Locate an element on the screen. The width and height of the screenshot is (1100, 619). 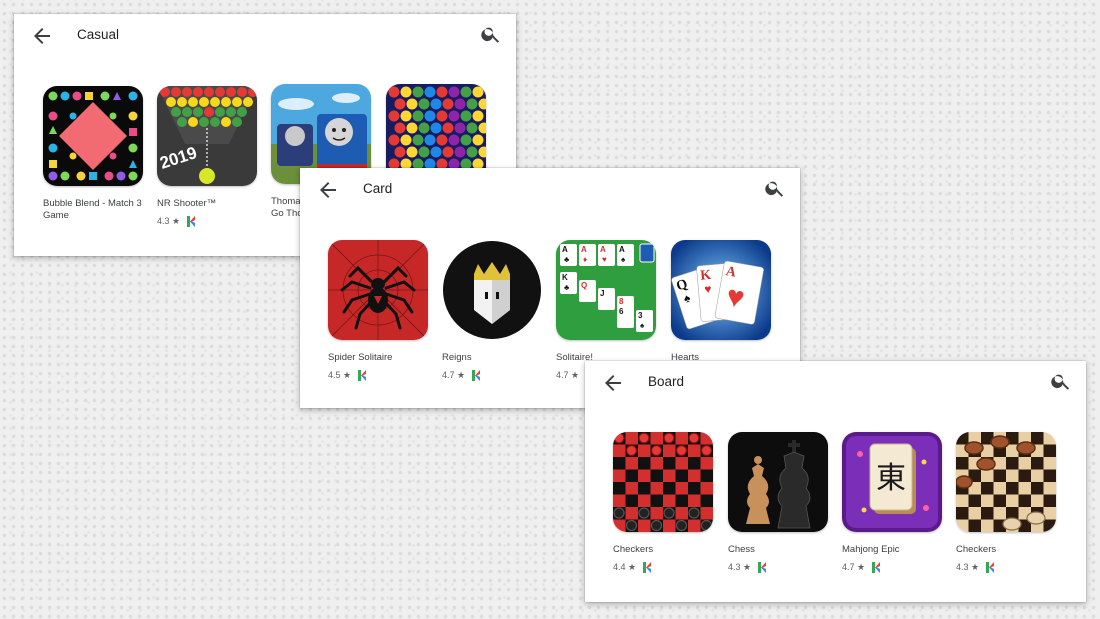
app-card-hearts: Q ♠ K ♥ A ♥ Hearts is located at coordinates (721, 302).